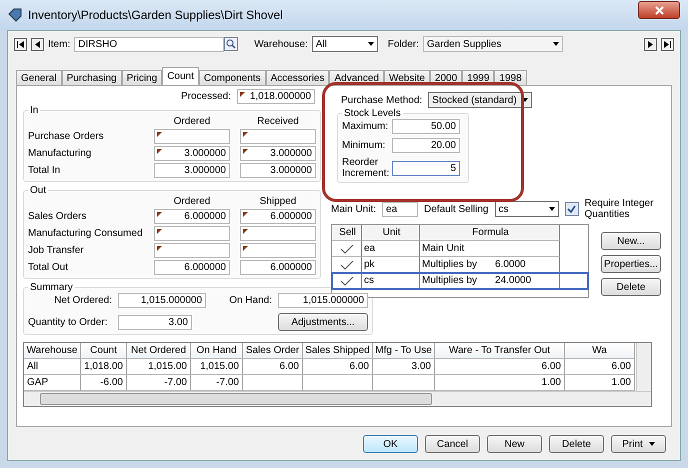  What do you see at coordinates (338, 351) in the screenshot?
I see `column-header: Sales Shipped` at bounding box center [338, 351].